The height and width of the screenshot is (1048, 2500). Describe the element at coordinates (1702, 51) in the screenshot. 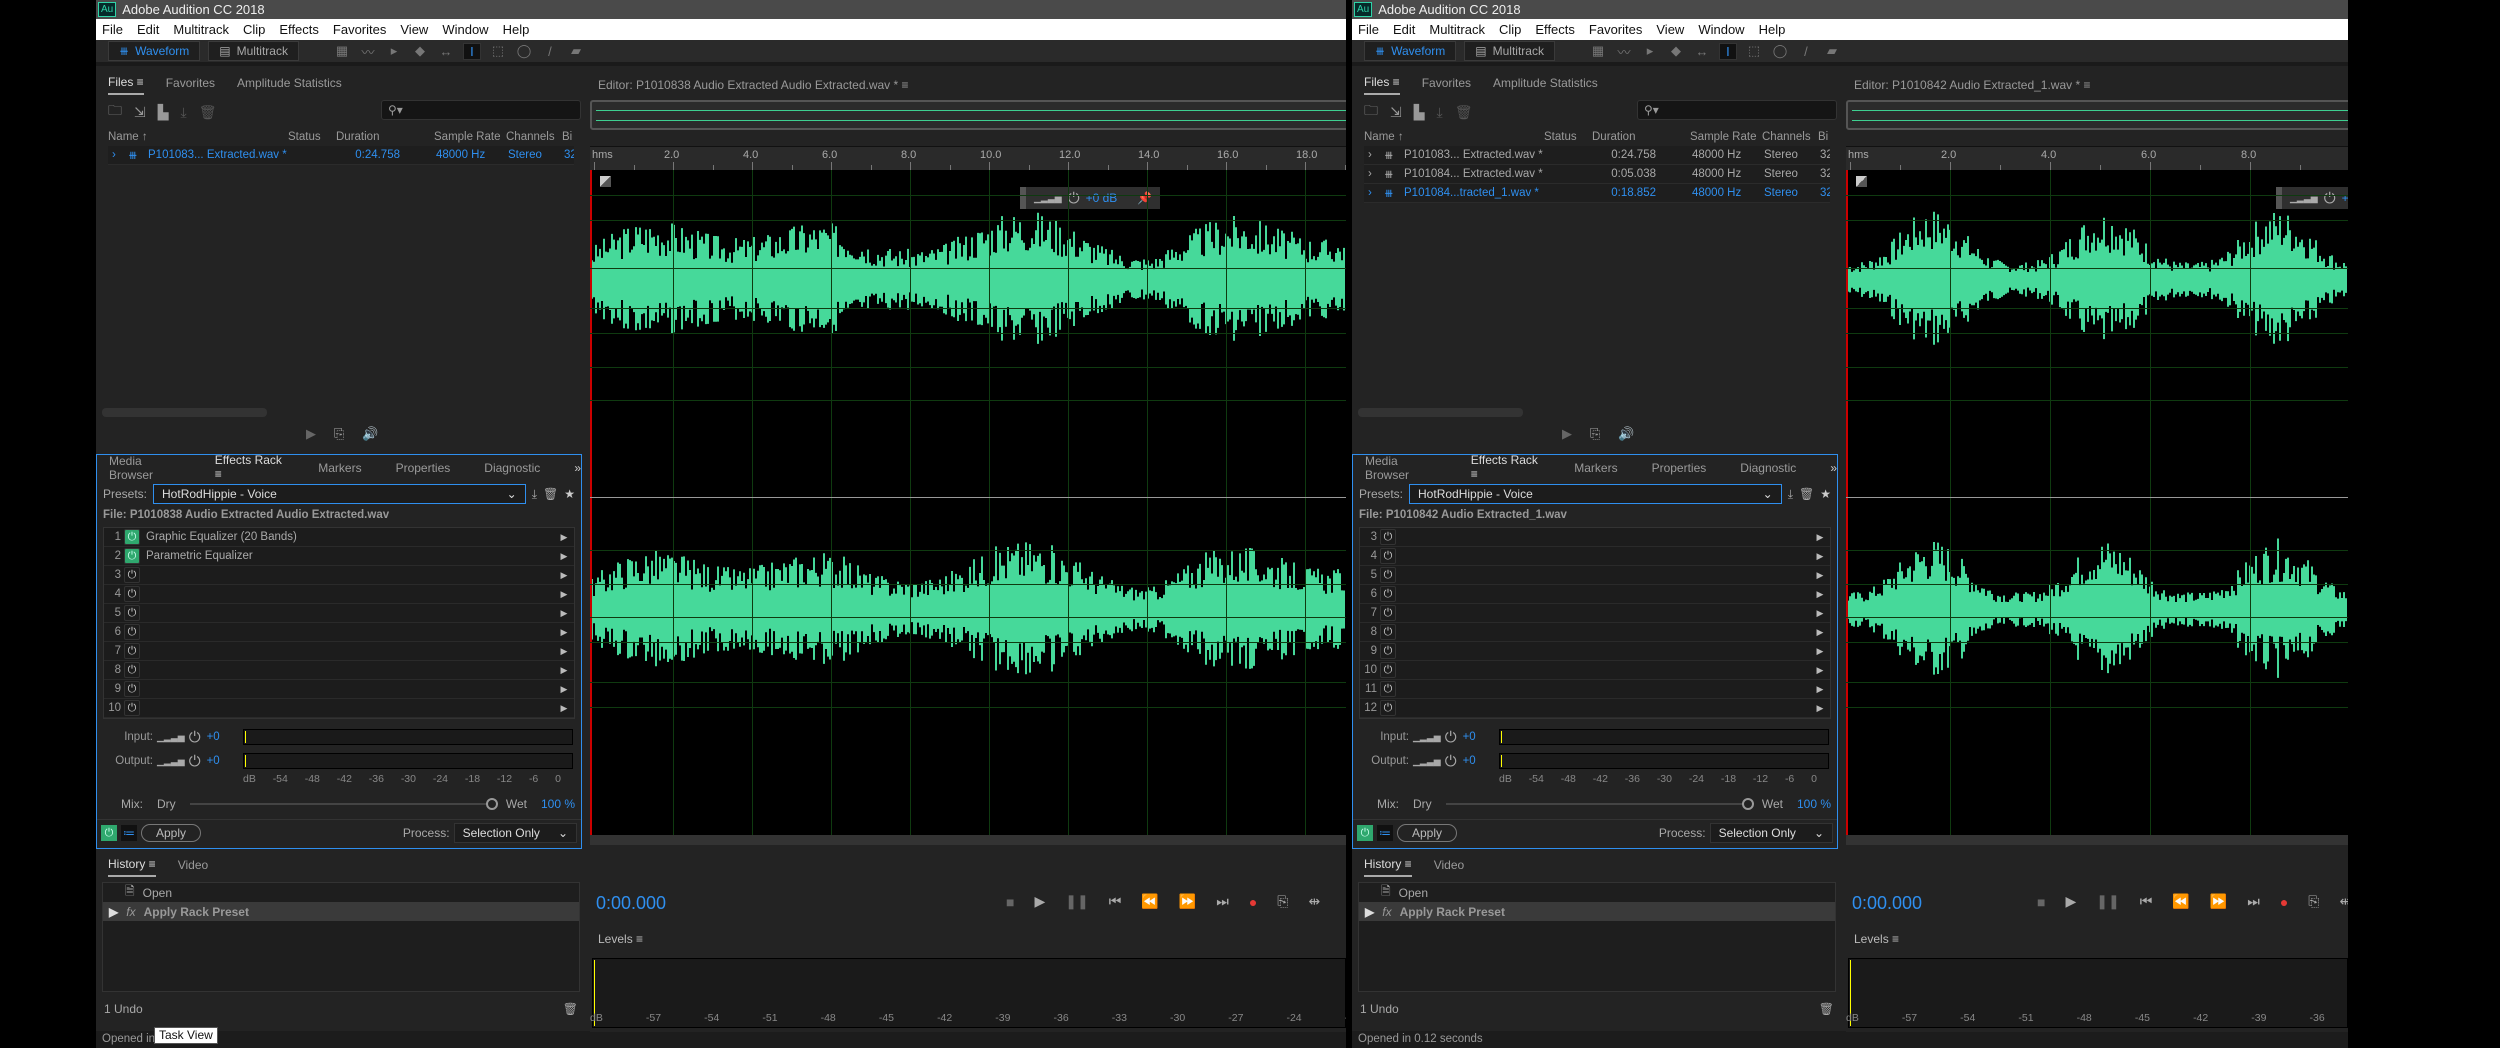

I see `slip-tool-icon: ↔` at that location.